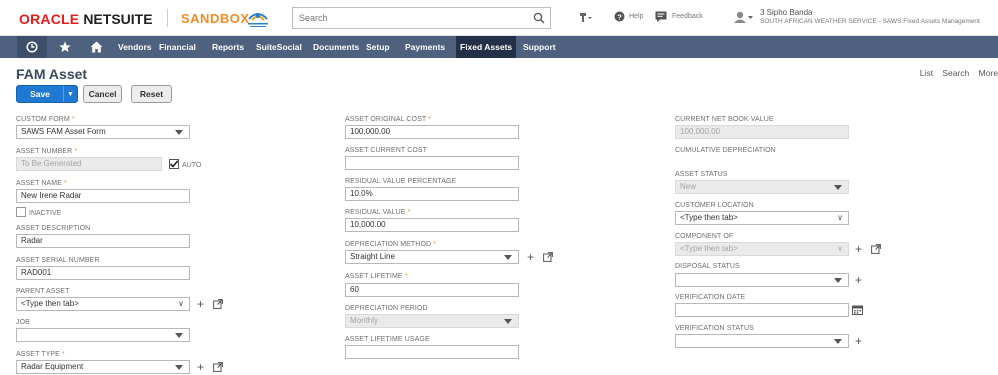  What do you see at coordinates (218, 367) in the screenshot?
I see `open-asset-type-icon` at bounding box center [218, 367].